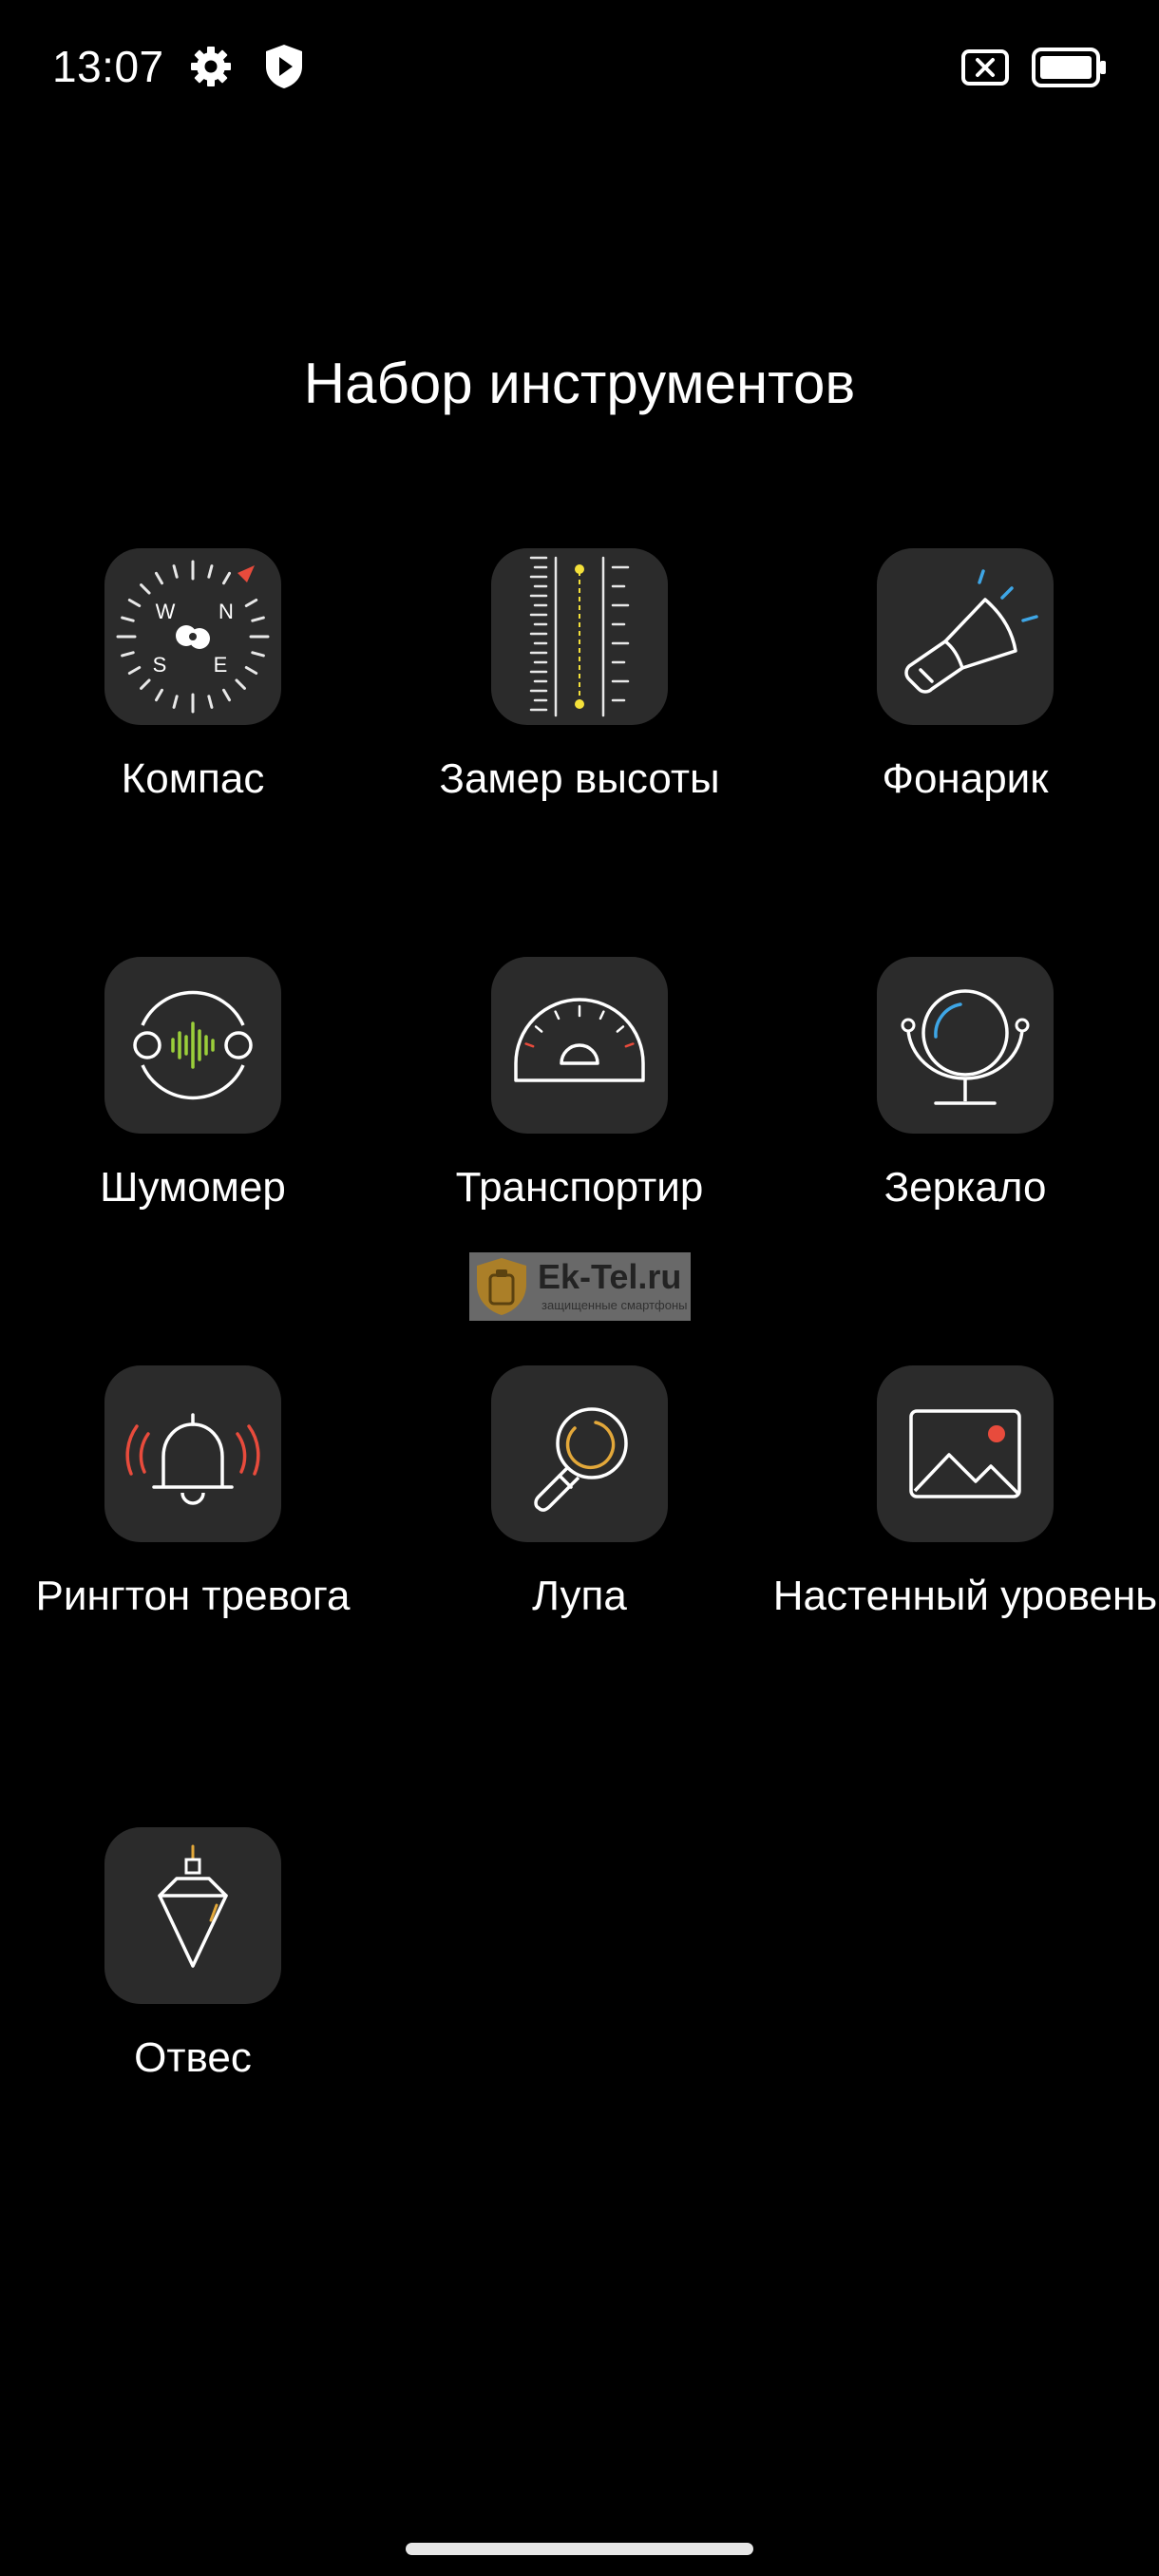 This screenshot has height=2576, width=1159. What do you see at coordinates (579, 66) in the screenshot?
I see `status-bar: 13:07` at bounding box center [579, 66].